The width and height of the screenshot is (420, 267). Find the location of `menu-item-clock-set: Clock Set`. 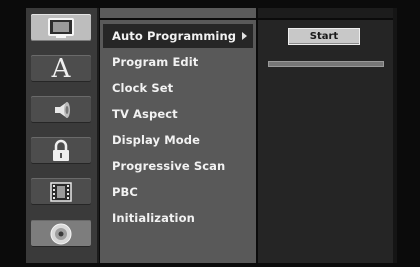

menu-item-clock-set: Clock Set is located at coordinates (178, 88).